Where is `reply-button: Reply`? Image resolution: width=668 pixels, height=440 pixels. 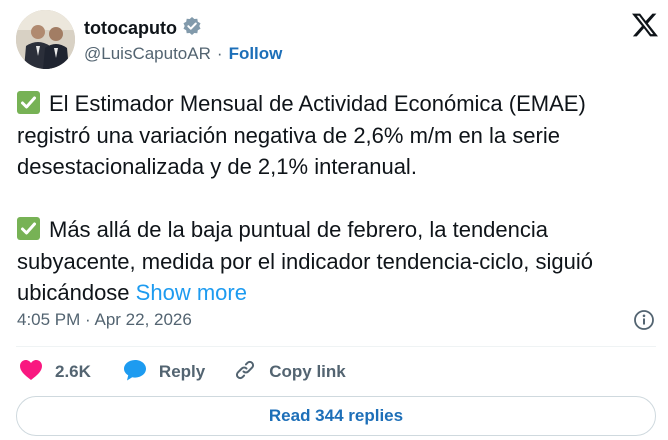 reply-button: Reply is located at coordinates (164, 372).